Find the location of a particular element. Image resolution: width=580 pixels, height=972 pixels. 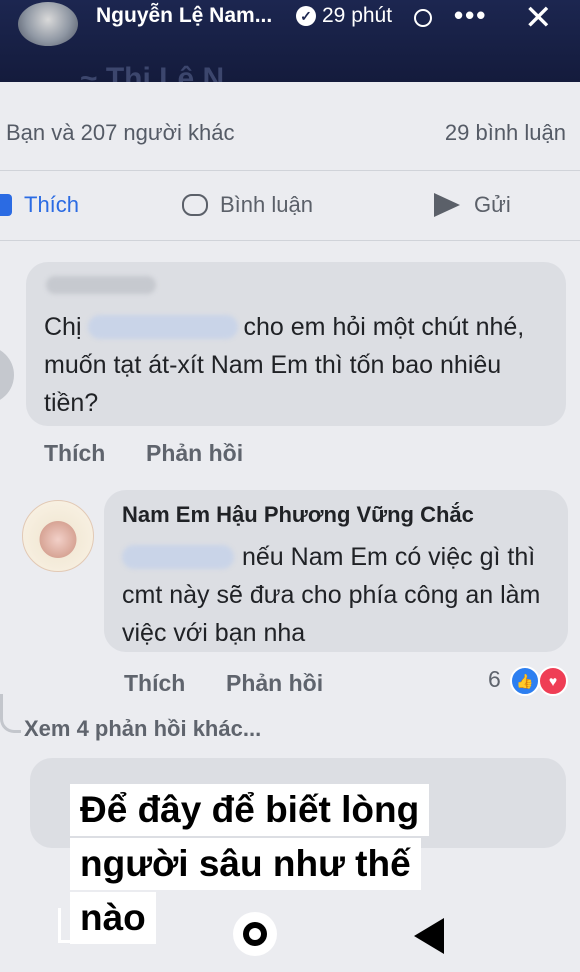

comment-button: Bình luận is located at coordinates (247, 205).